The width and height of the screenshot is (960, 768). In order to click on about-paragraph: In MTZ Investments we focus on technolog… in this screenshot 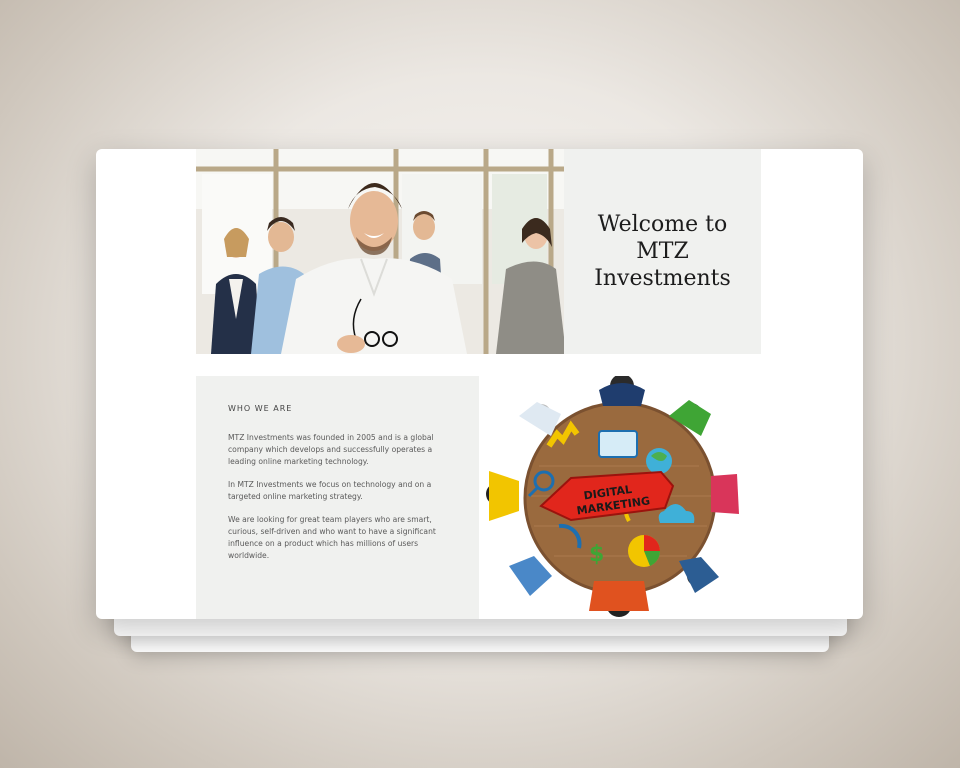, I will do `click(330, 490)`.